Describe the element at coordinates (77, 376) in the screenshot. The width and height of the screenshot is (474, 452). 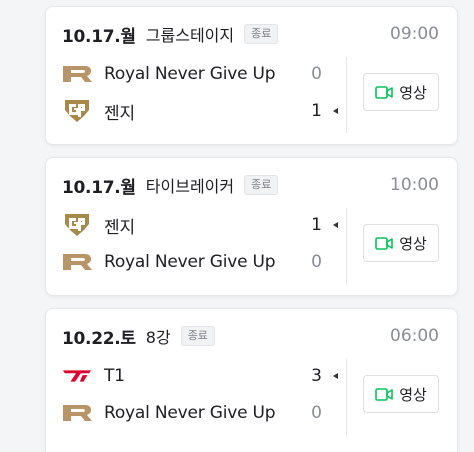
I see `t1-logo-icon` at that location.